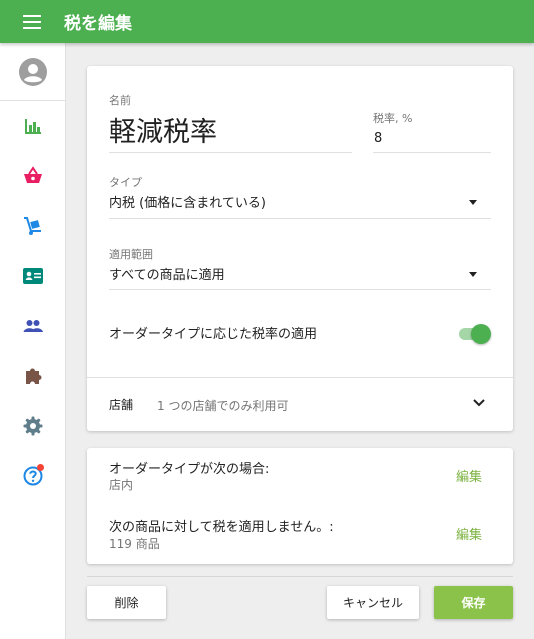  Describe the element at coordinates (32, 21) in the screenshot. I see `menu-icon` at that location.